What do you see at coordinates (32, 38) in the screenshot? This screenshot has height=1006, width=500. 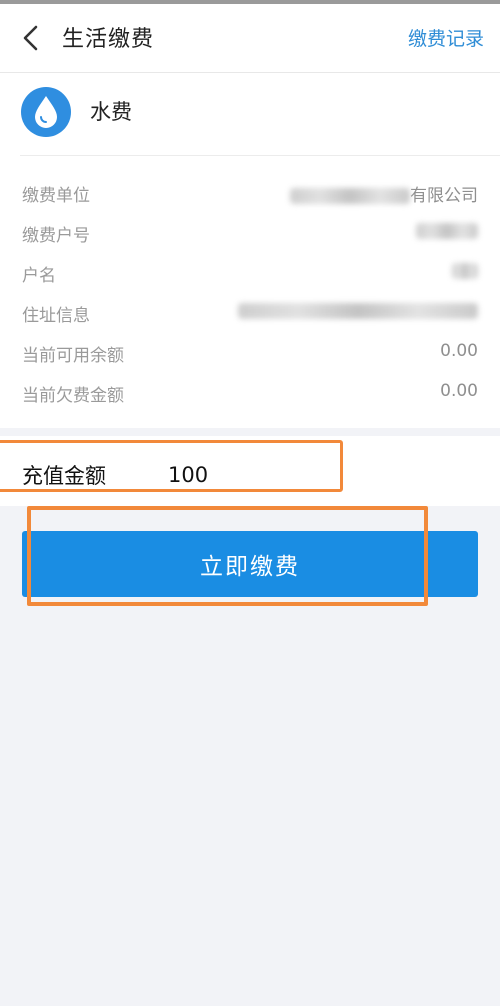 I see `back-arrow-icon` at bounding box center [32, 38].